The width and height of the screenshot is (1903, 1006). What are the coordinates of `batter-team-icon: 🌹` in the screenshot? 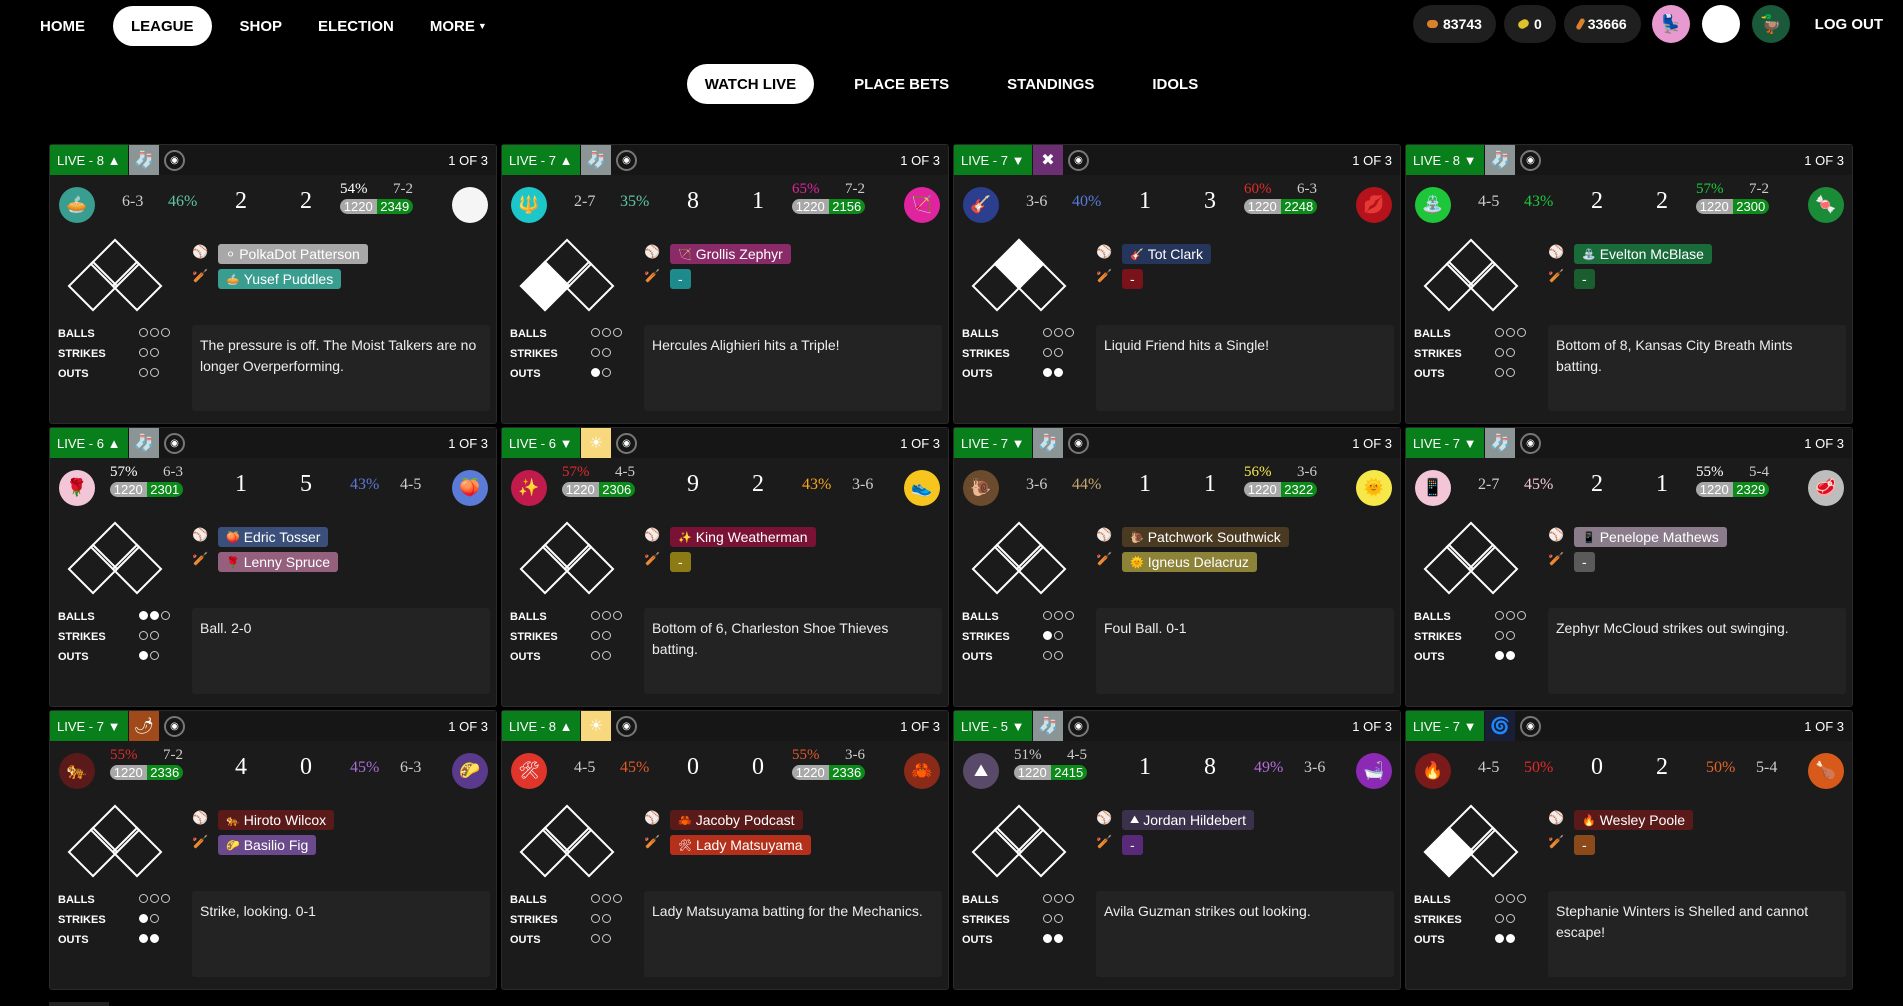 It's located at (233, 562).